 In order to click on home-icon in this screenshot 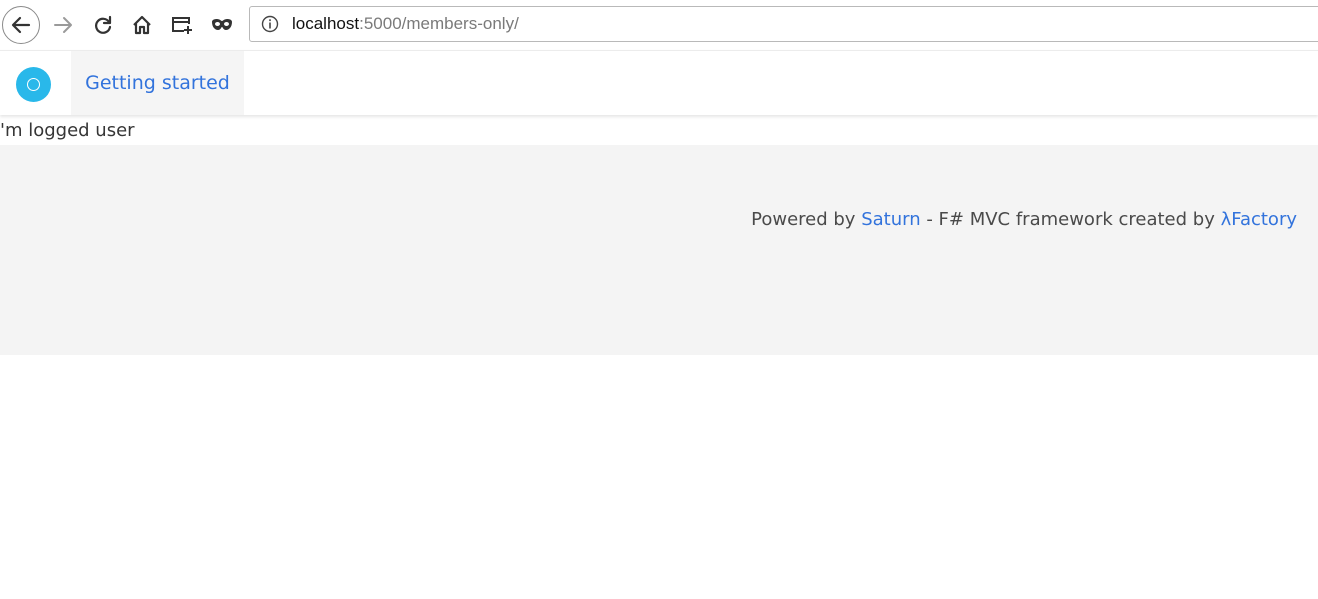, I will do `click(142, 25)`.